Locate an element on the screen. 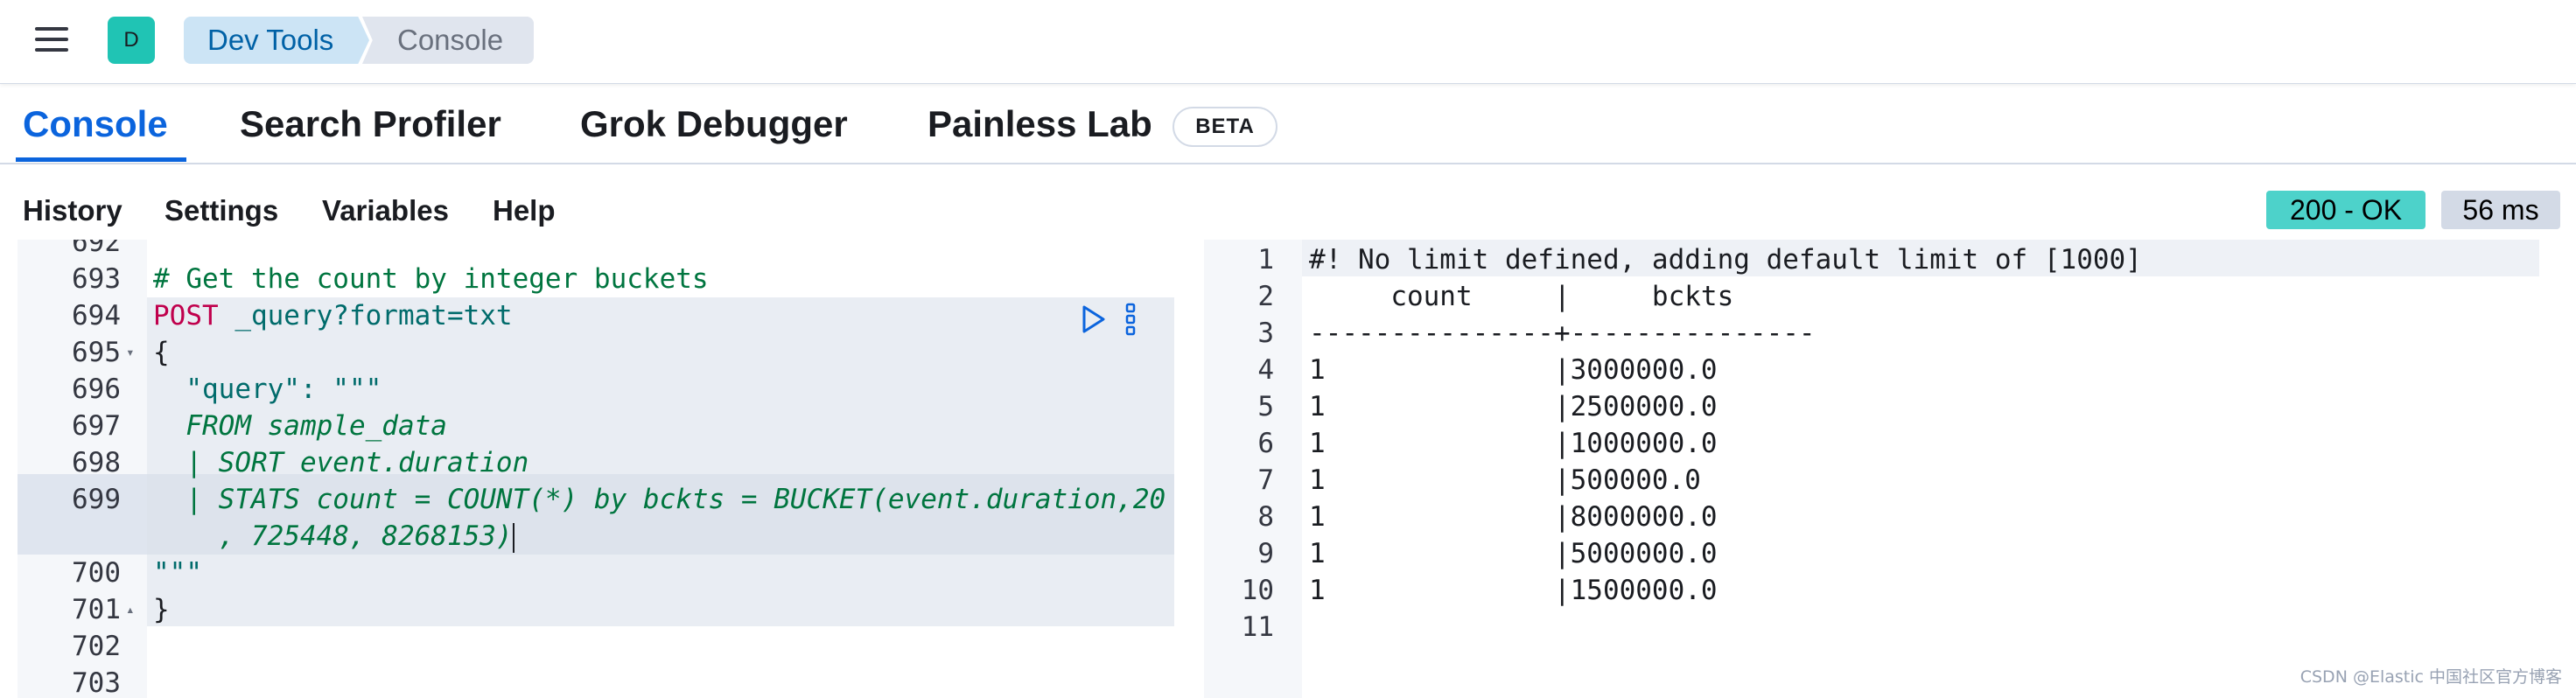 This screenshot has height=698, width=2576. line-number: 702 is located at coordinates (96, 646).